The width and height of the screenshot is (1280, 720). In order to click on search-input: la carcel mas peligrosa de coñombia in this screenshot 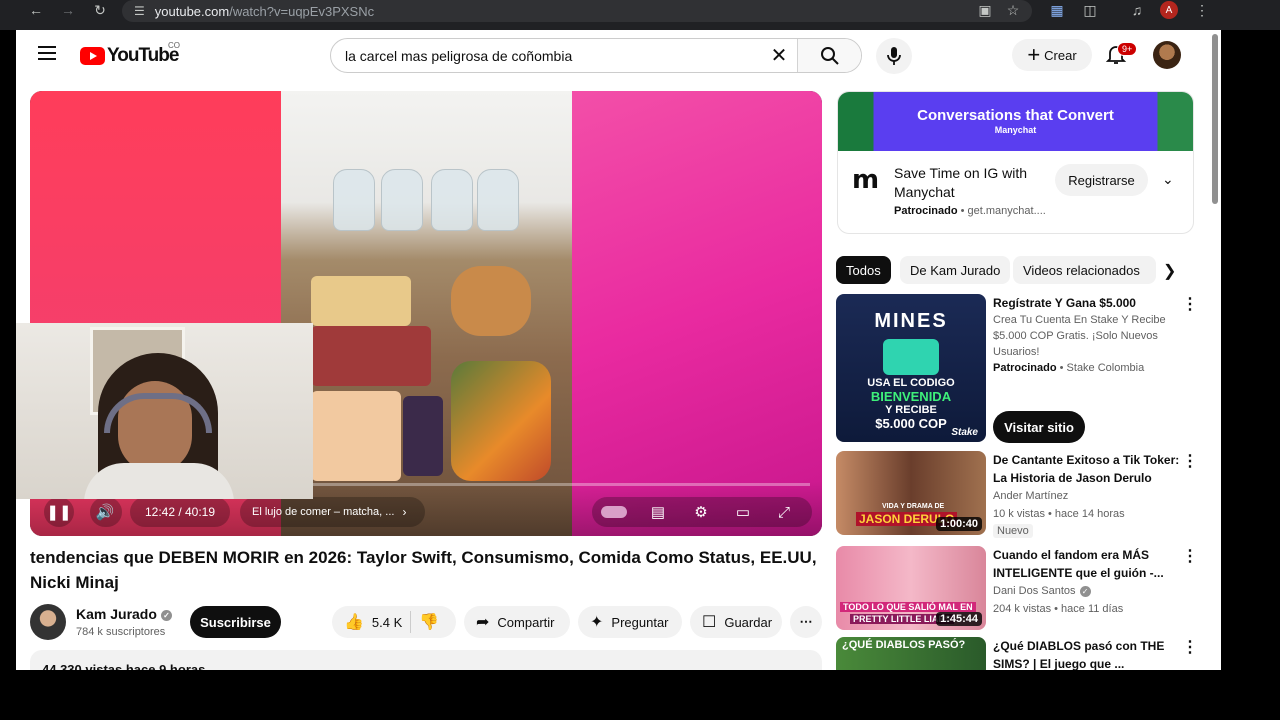, I will do `click(546, 56)`.